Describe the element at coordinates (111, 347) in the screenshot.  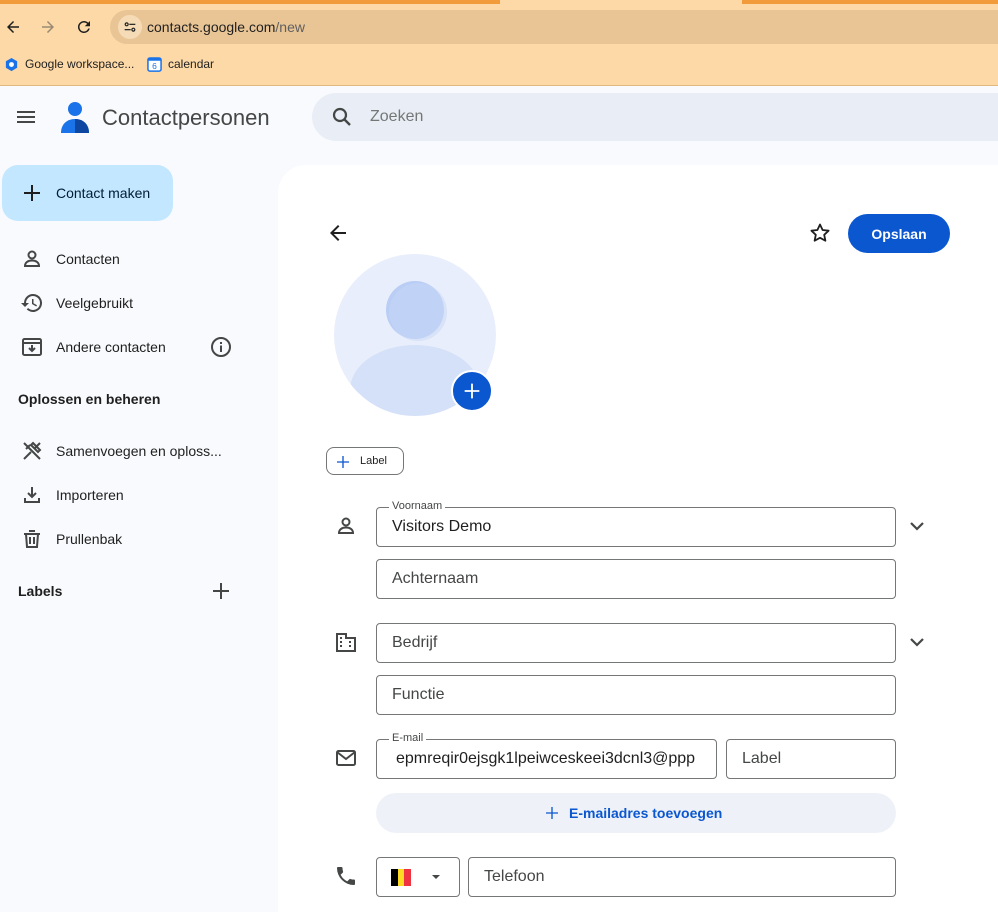
I see `sidebar-item-label: Andere contacten` at that location.